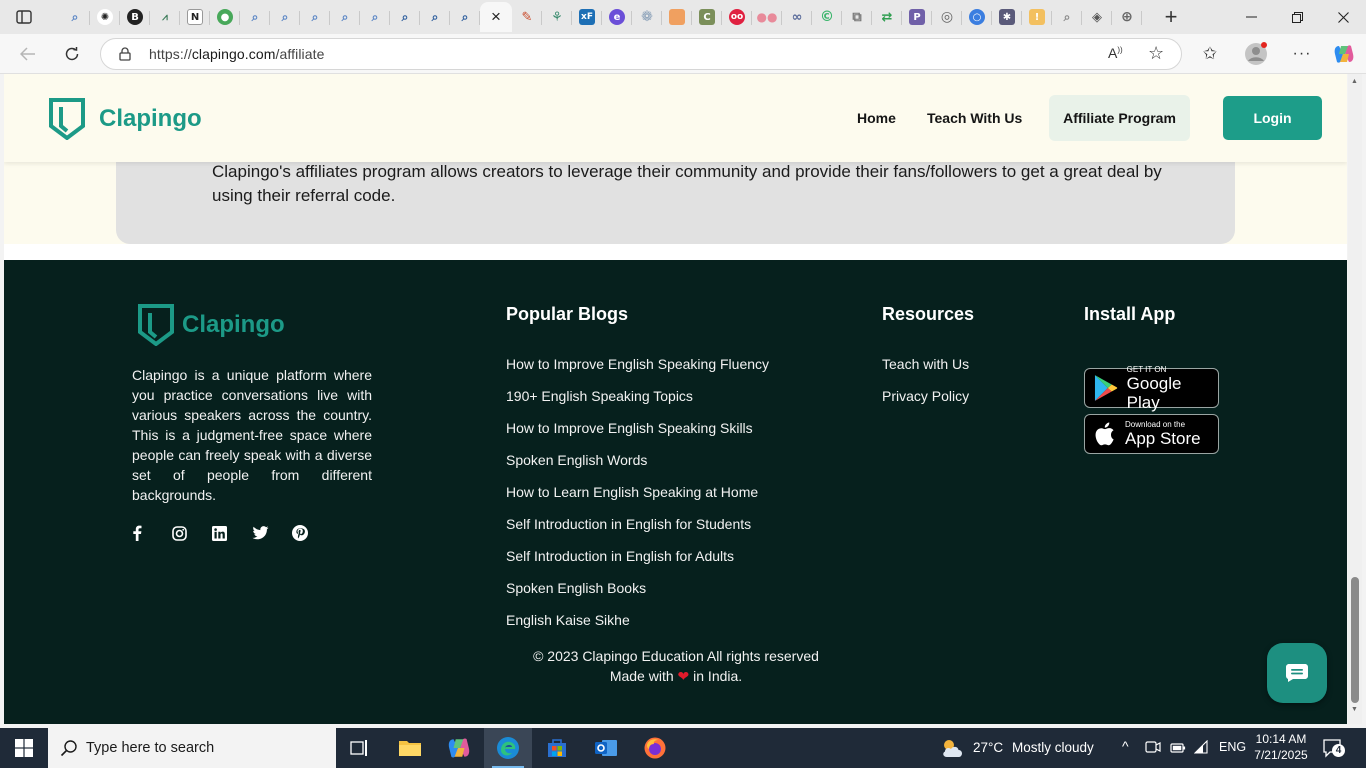  What do you see at coordinates (1256, 54) in the screenshot?
I see `profile-avatar` at bounding box center [1256, 54].